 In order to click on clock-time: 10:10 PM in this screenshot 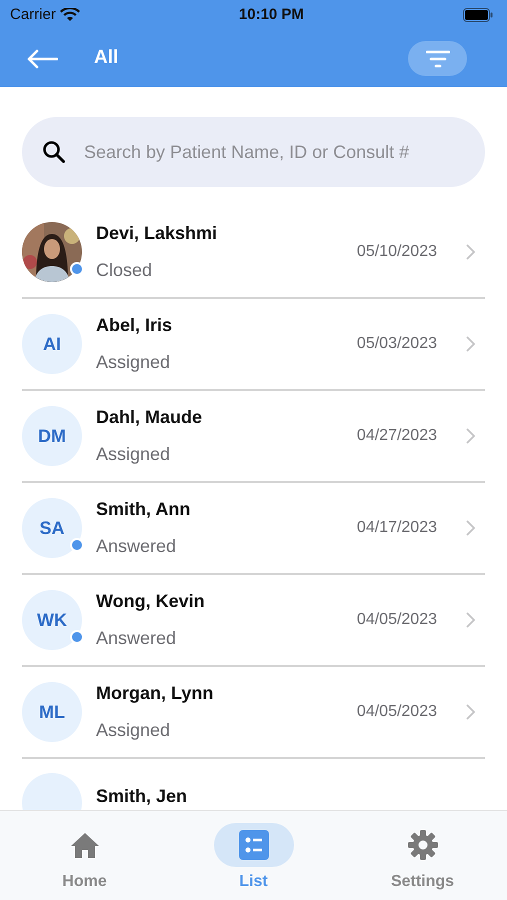, I will do `click(271, 14)`.